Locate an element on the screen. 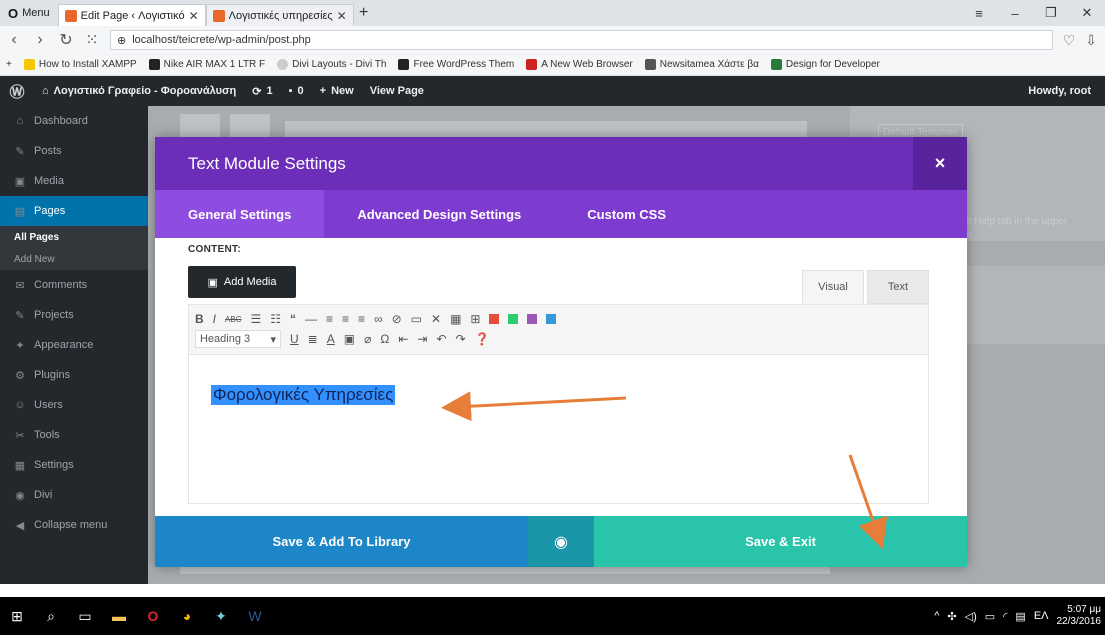 The image size is (1105, 635). strikethrough-icon: ABC is located at coordinates (233, 319).